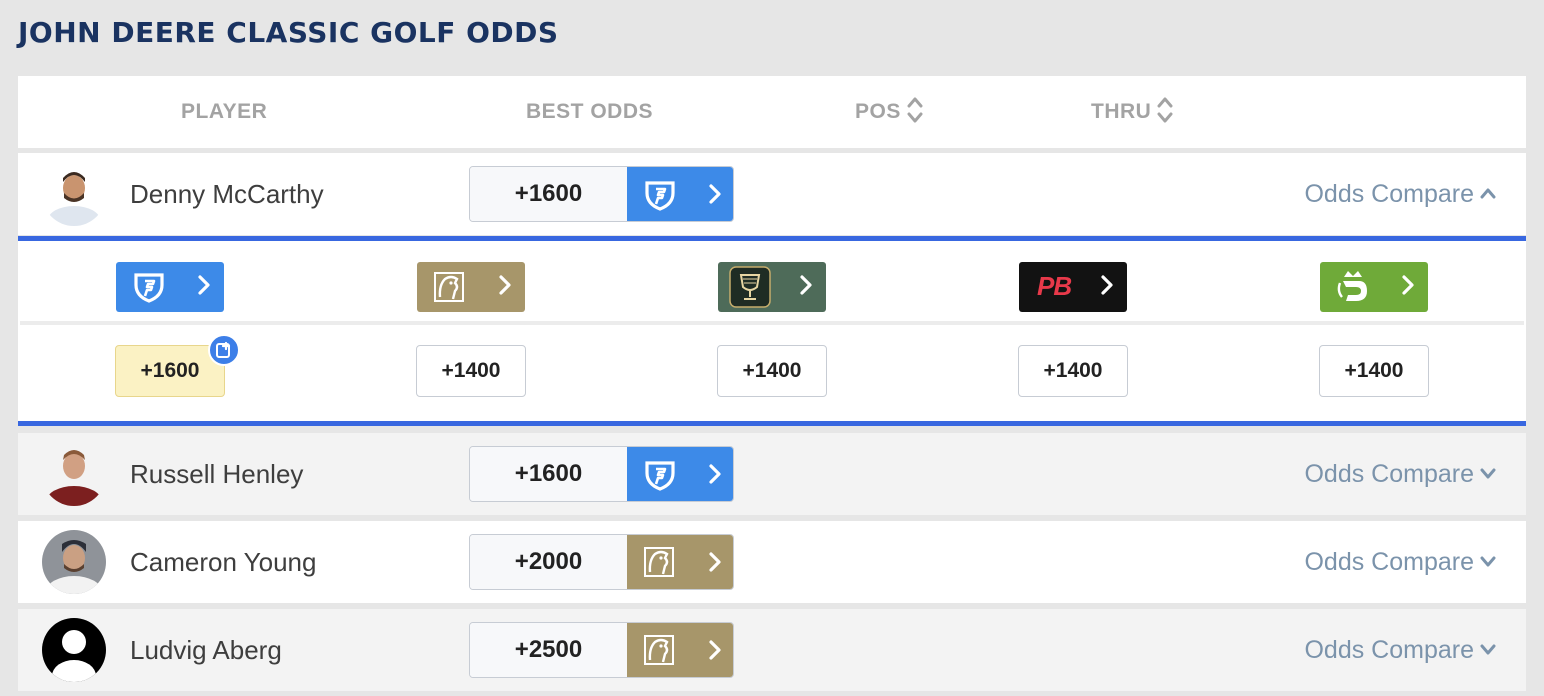 The image size is (1544, 696). I want to click on pos-column-header: POS, so click(889, 112).